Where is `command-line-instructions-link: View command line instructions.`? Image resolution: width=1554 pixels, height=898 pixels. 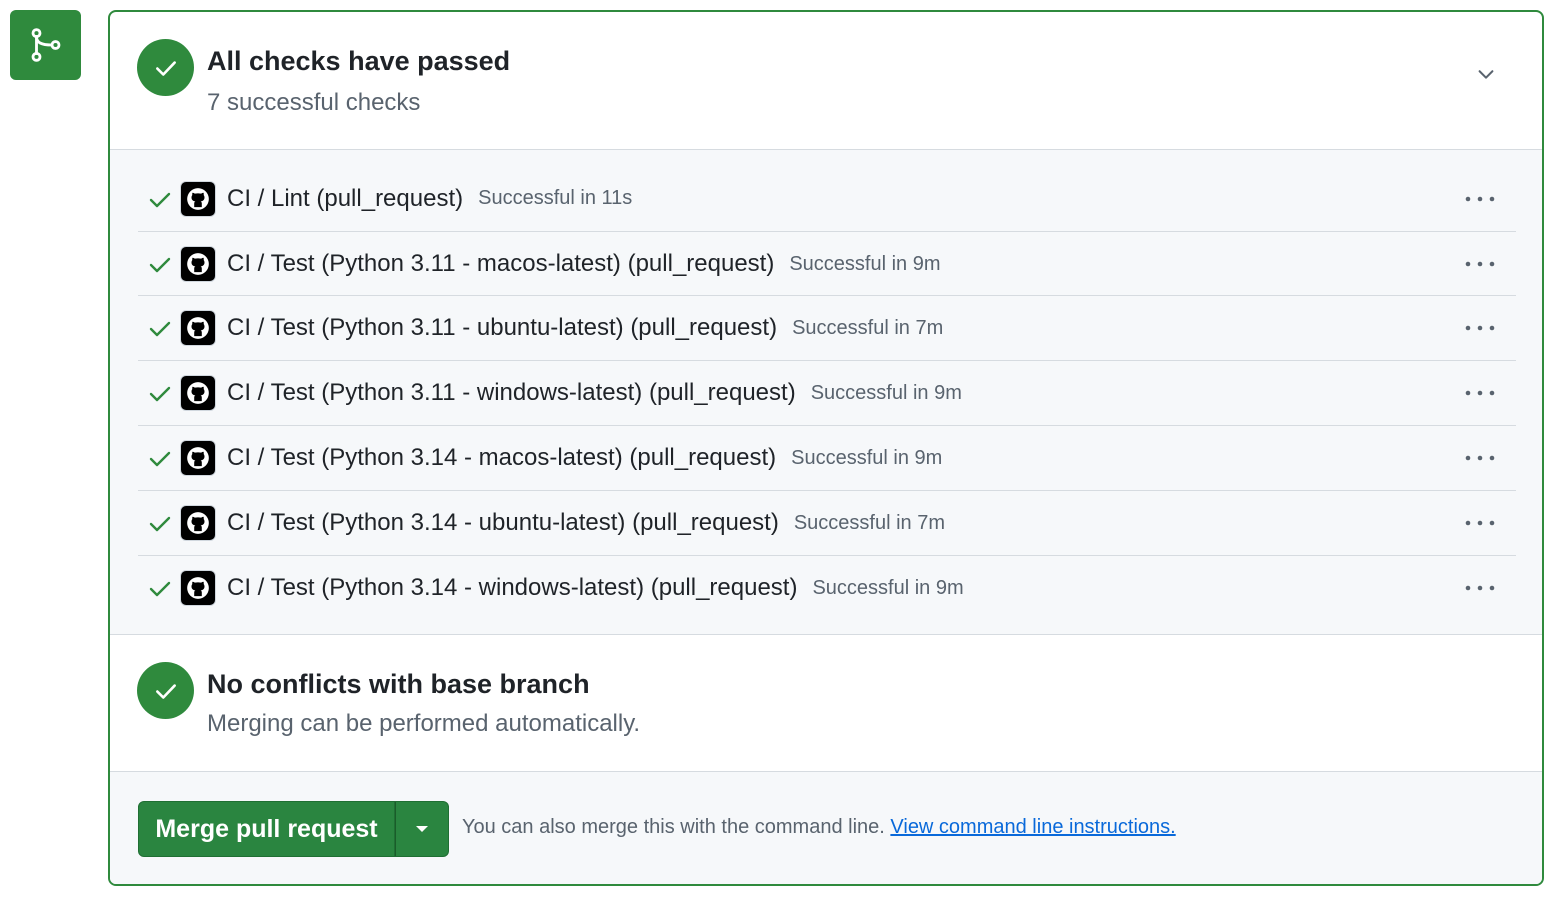 command-line-instructions-link: View command line instructions. is located at coordinates (1032, 827).